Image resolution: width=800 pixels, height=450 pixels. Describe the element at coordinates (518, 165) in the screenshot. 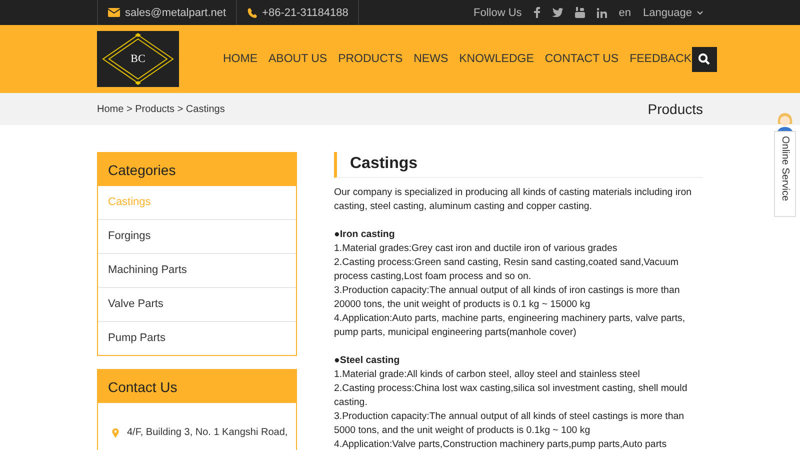

I see `page-title: Castings` at that location.